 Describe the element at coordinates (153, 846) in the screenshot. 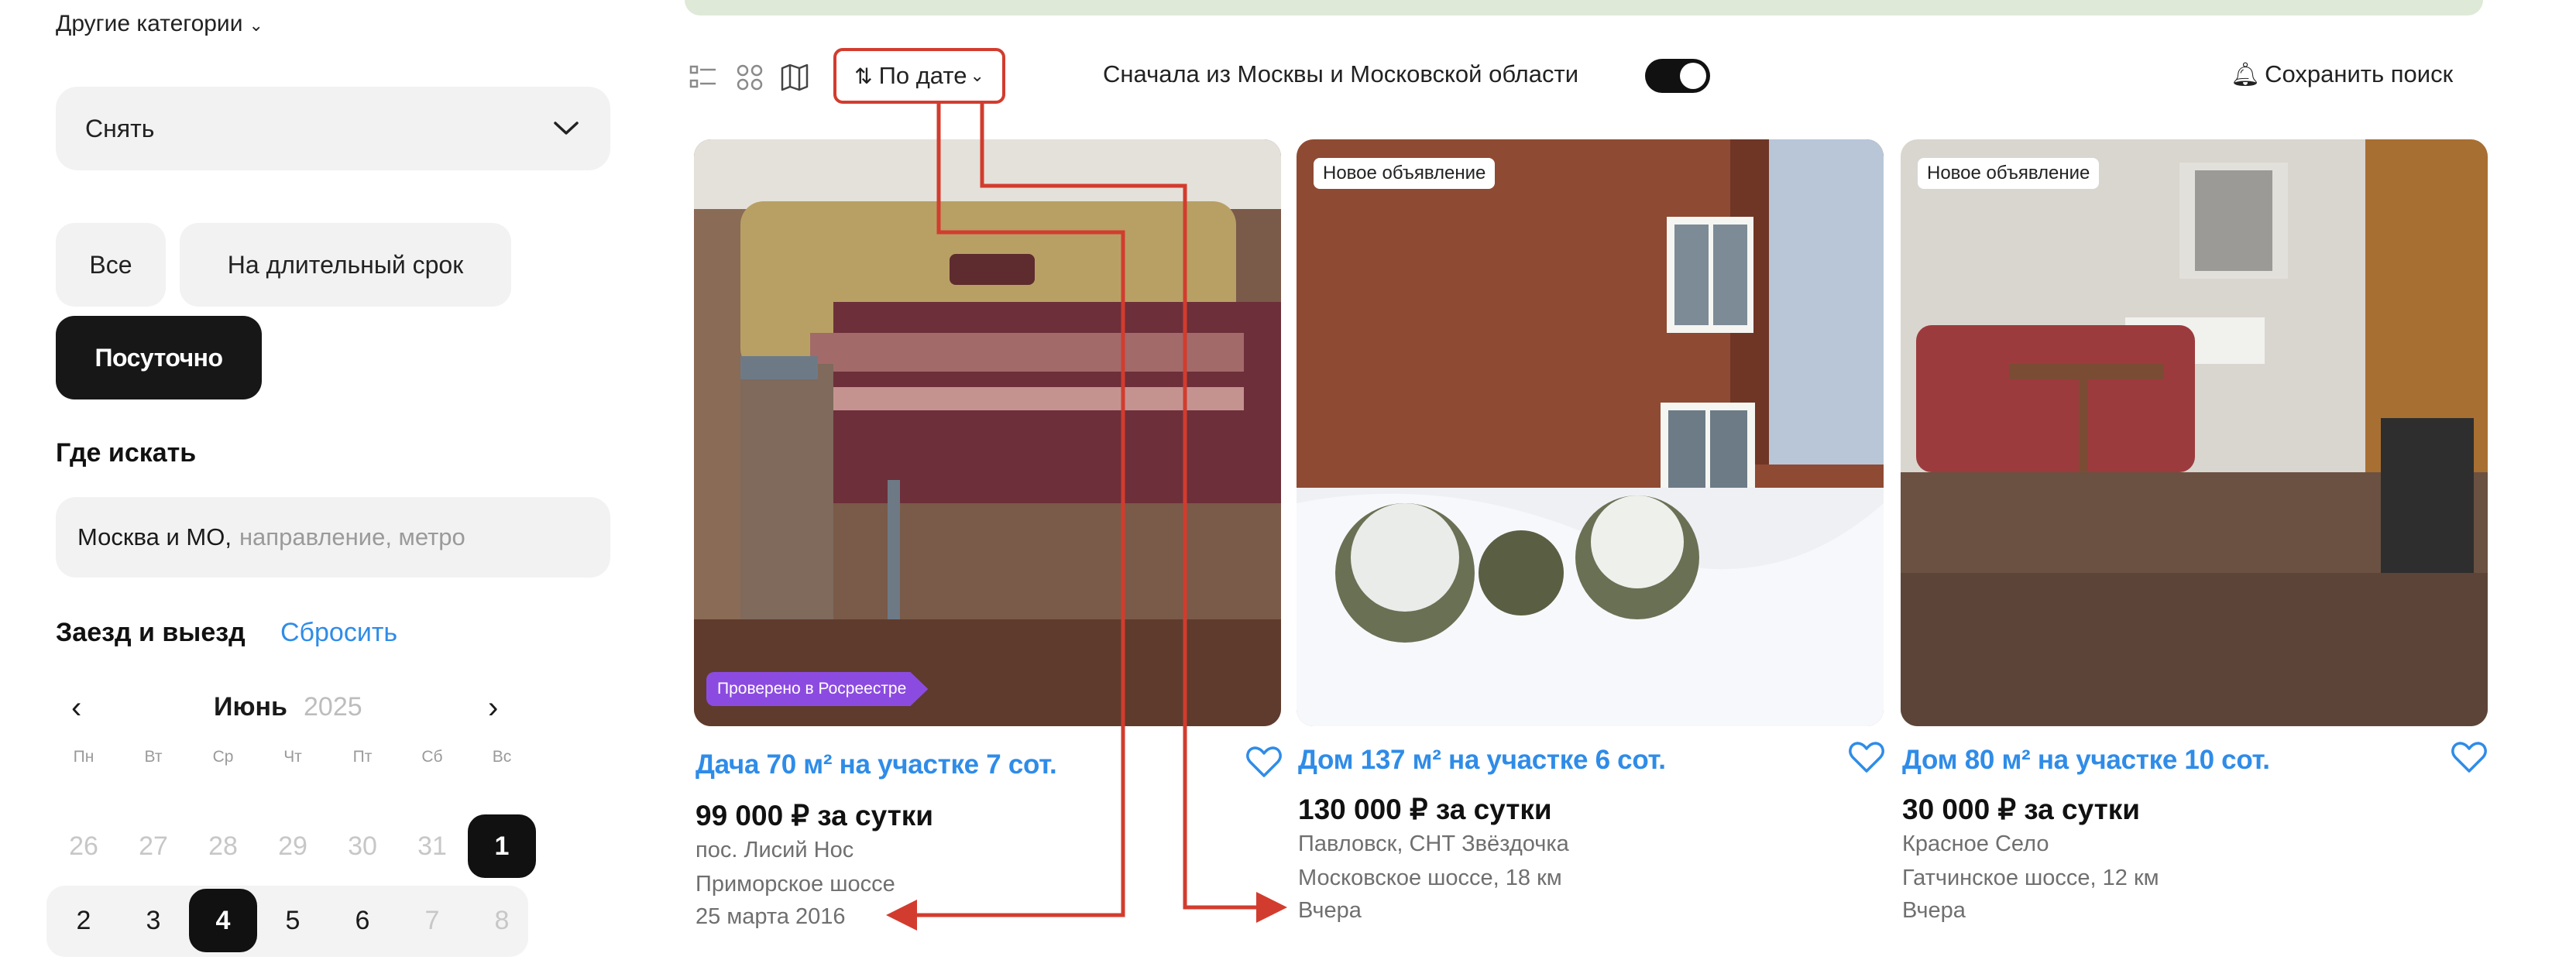

I see `calendar-day: 27` at that location.